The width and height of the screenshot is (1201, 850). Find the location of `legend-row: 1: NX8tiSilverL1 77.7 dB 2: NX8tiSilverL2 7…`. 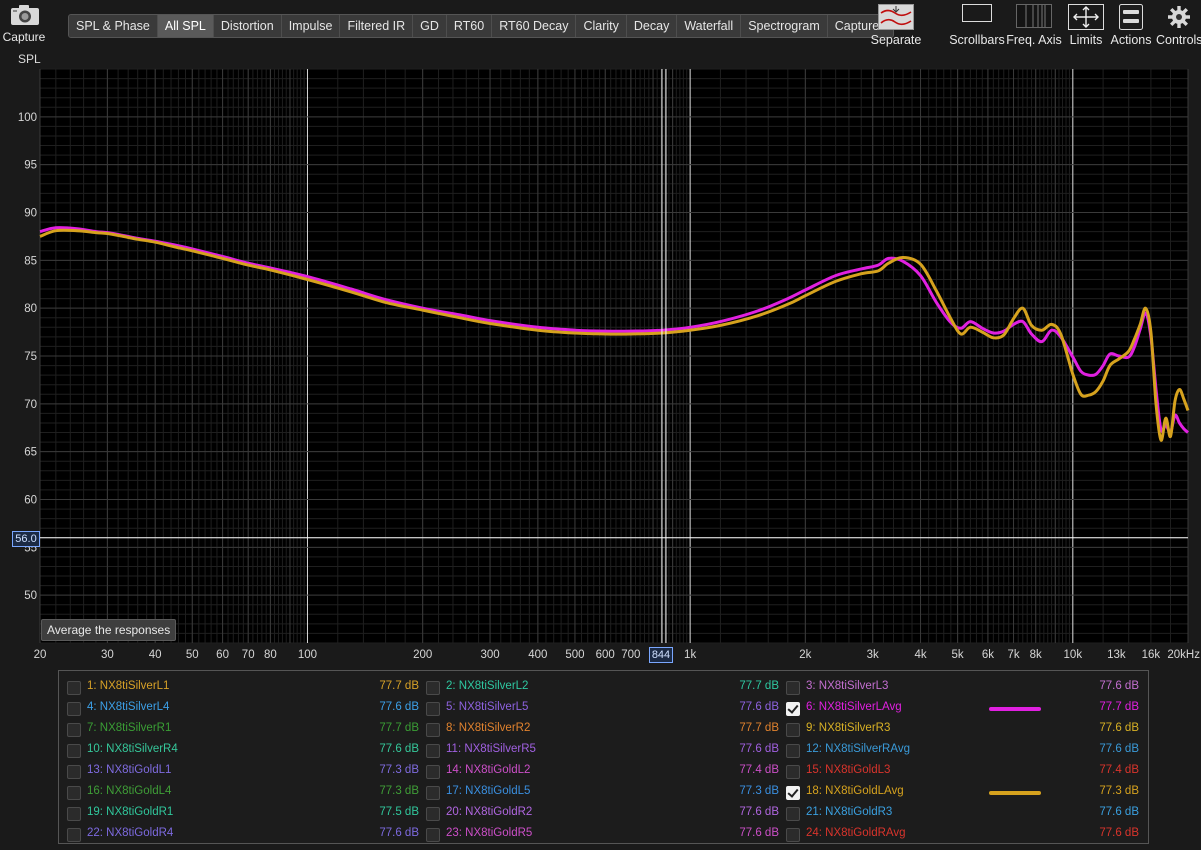

legend-row: 1: NX8tiSilverL1 77.7 dB 2: NX8tiSilverL2 7… is located at coordinates (603, 687).